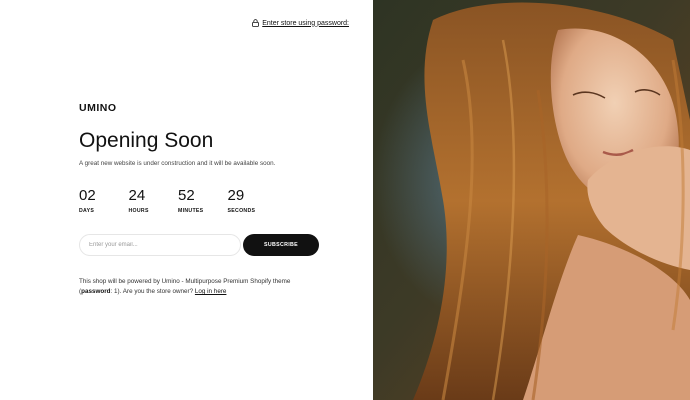  What do you see at coordinates (96, 291) in the screenshot?
I see `password-hint-label: password` at bounding box center [96, 291].